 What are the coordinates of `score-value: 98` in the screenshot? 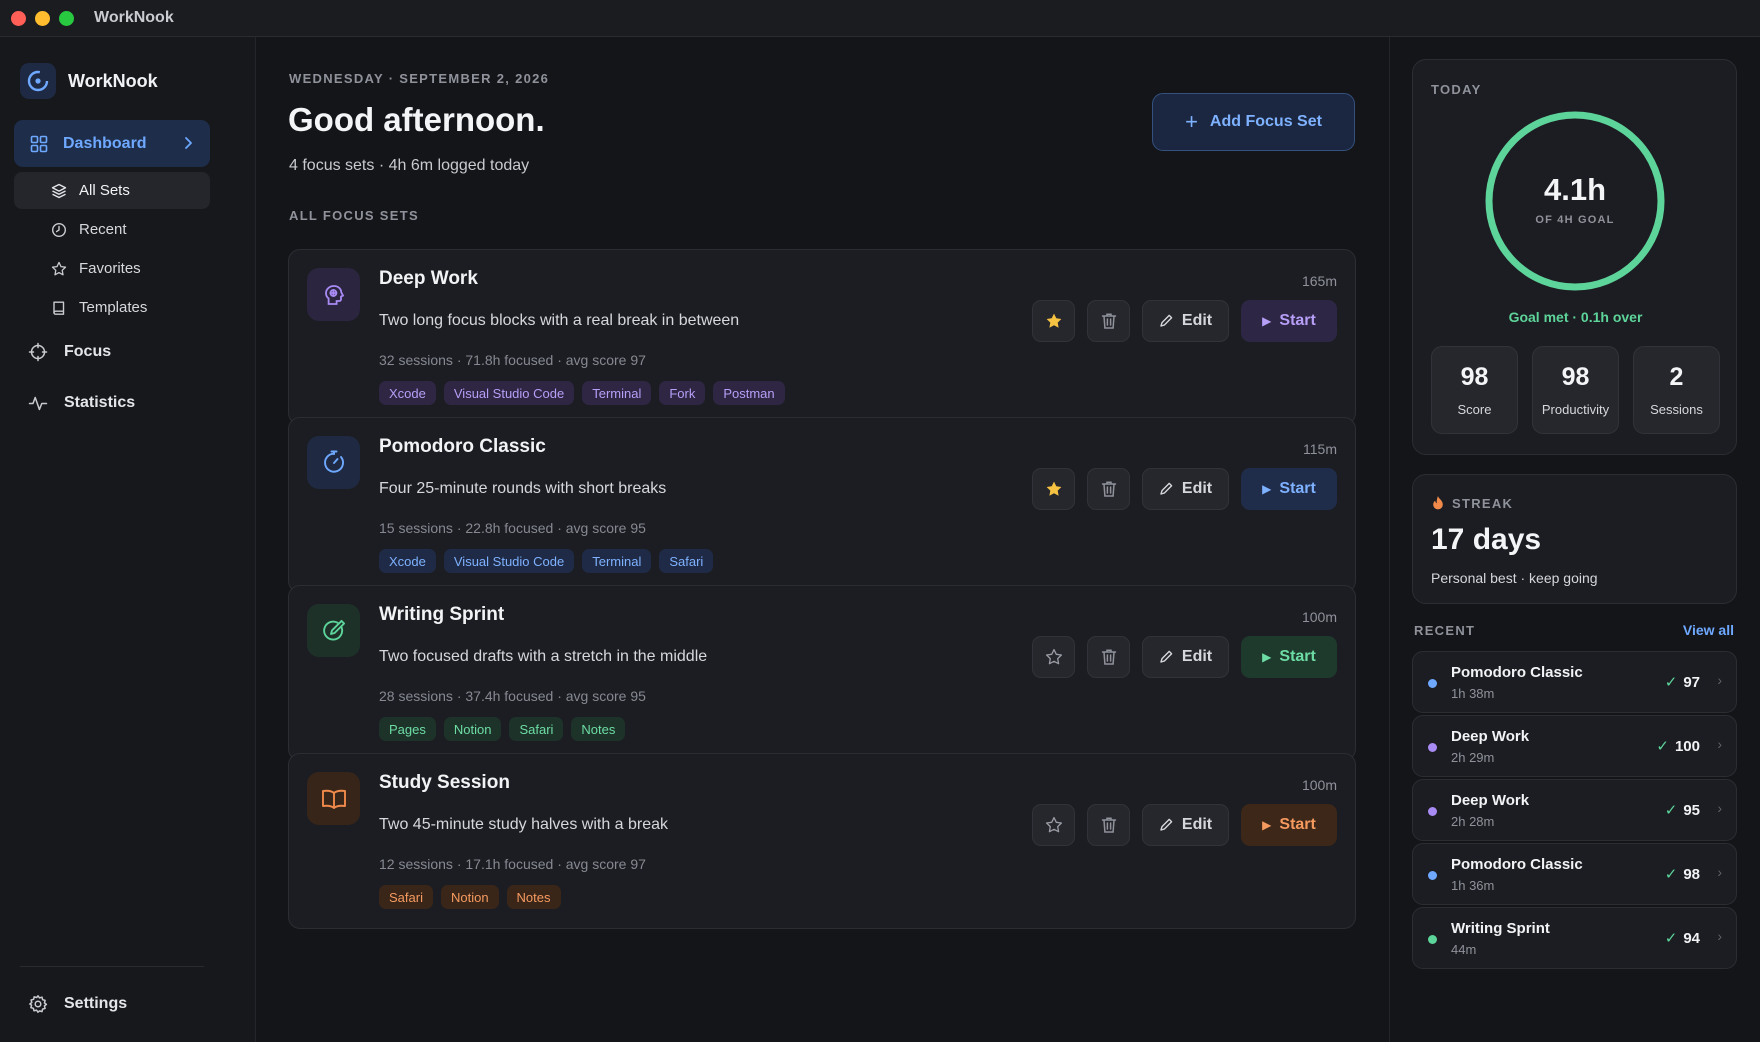 It's located at (1691, 874).